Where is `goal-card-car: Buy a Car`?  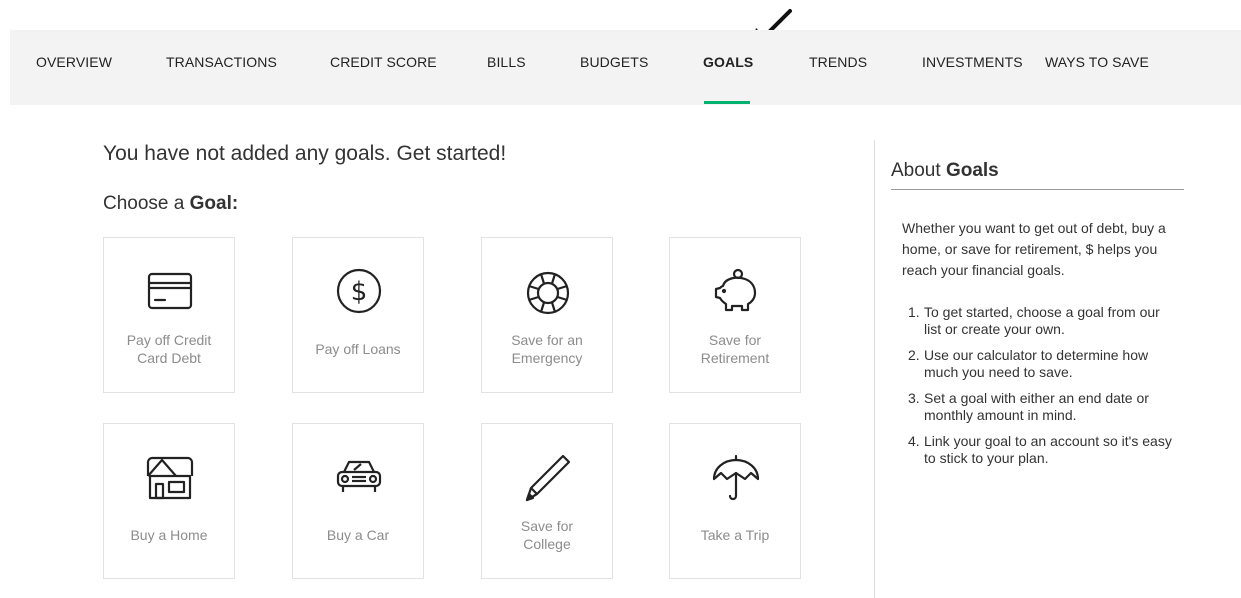
goal-card-car: Buy a Car is located at coordinates (358, 501).